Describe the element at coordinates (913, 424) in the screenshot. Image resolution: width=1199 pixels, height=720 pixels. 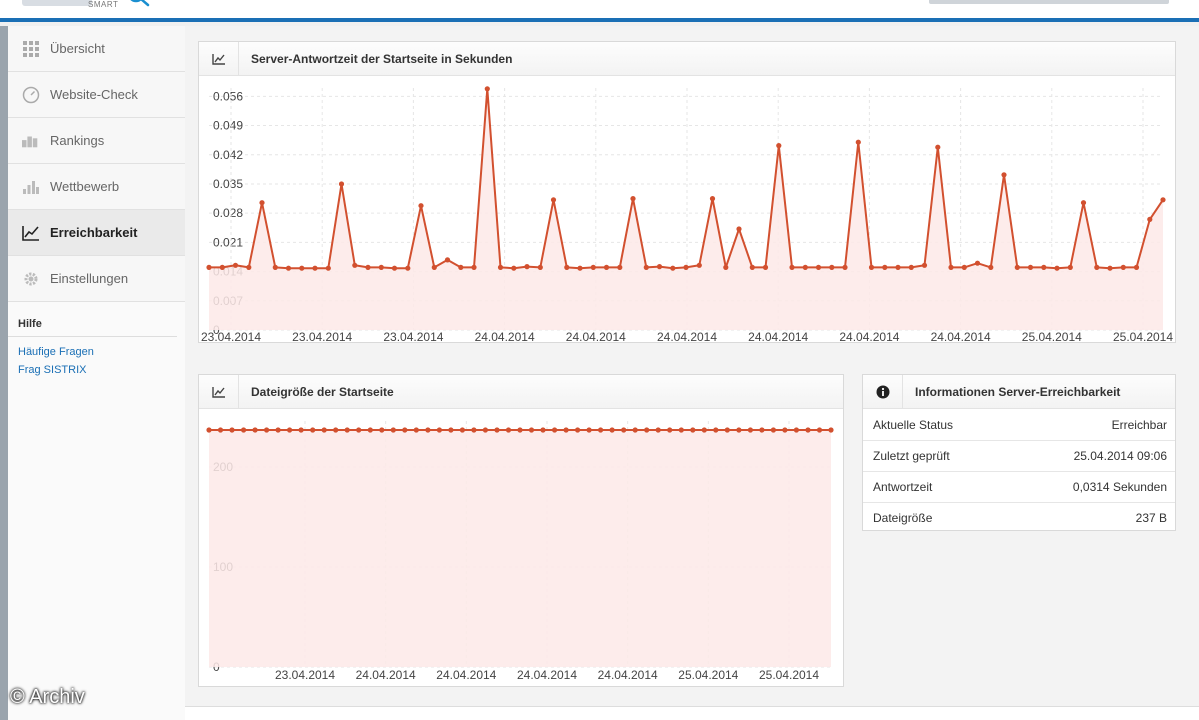
I see `info-row-label: Aktuelle Status` at that location.